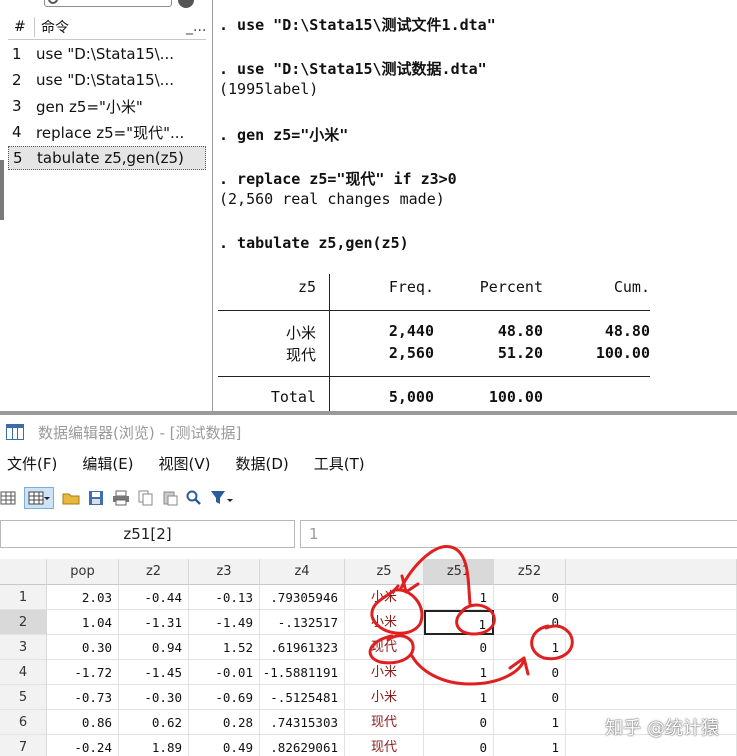 The height and width of the screenshot is (756, 737). Describe the element at coordinates (186, 4) in the screenshot. I see `clear-icon` at that location.